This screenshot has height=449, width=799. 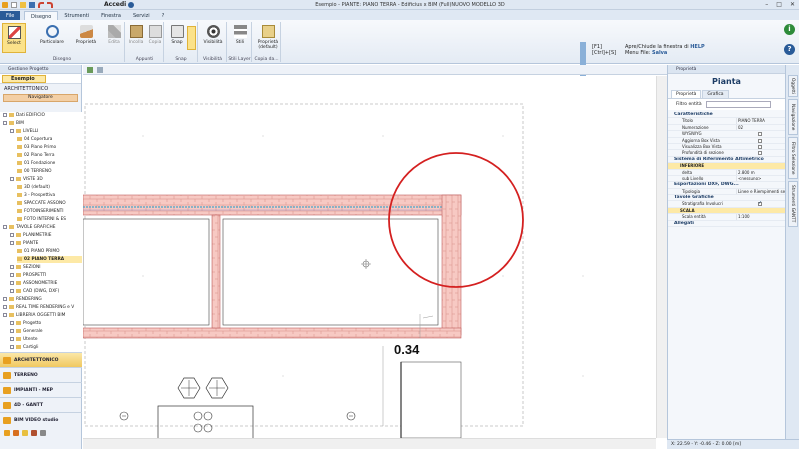 What do you see at coordinates (42, 307) in the screenshot?
I see `tree-item: REAL TIME RENDERING e V` at bounding box center [42, 307].